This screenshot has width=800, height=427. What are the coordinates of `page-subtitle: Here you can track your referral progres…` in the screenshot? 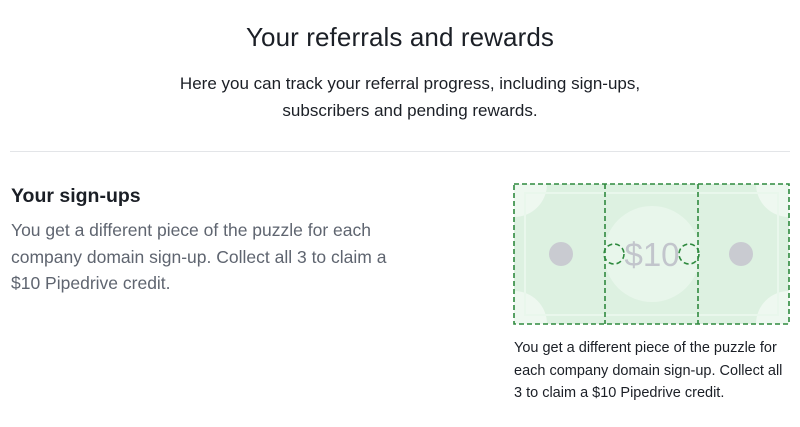 It's located at (410, 97).